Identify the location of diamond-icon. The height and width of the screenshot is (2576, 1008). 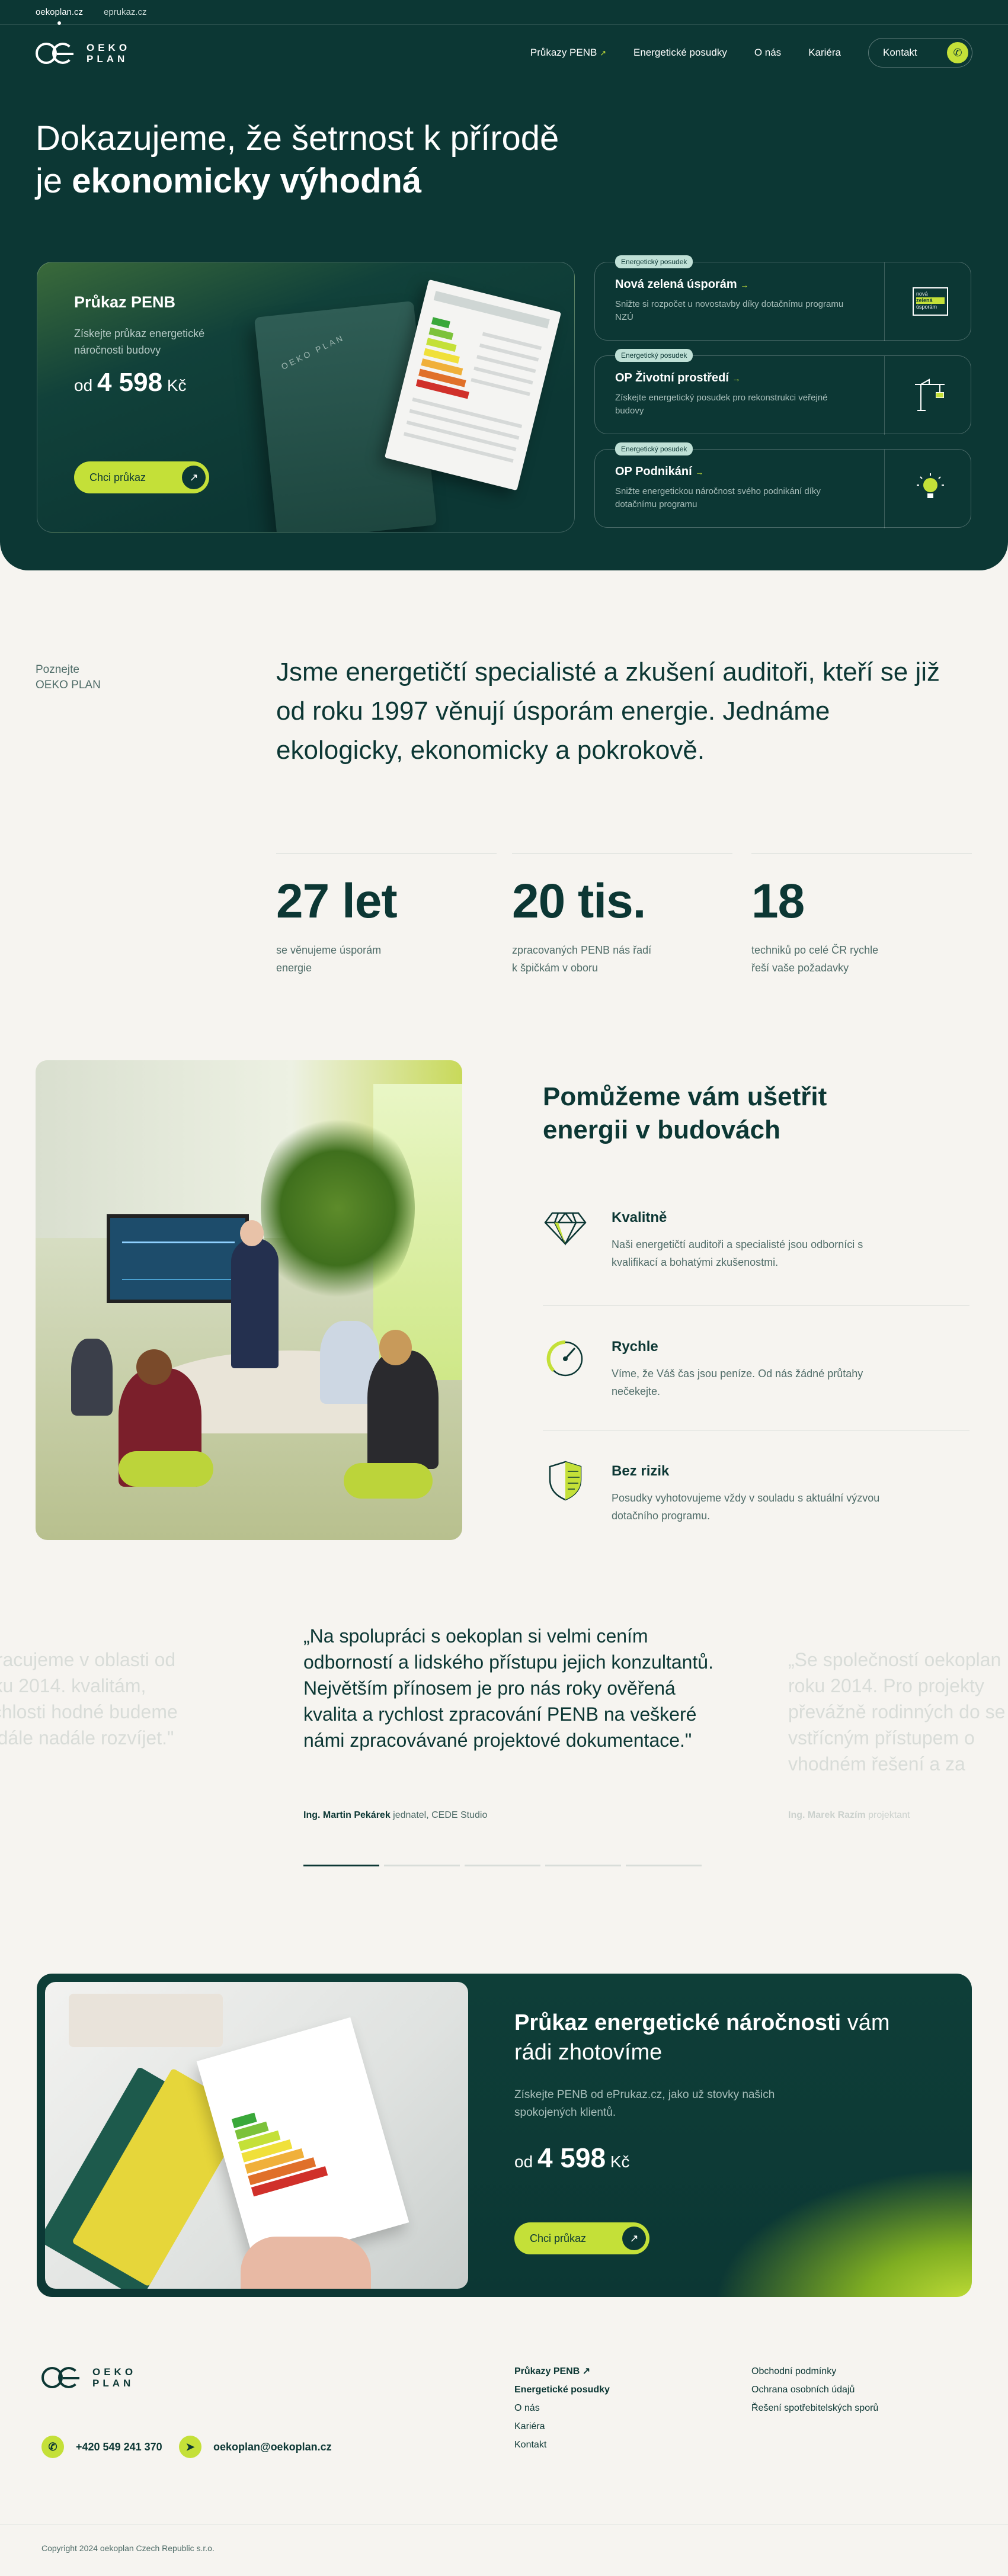
(565, 1227).